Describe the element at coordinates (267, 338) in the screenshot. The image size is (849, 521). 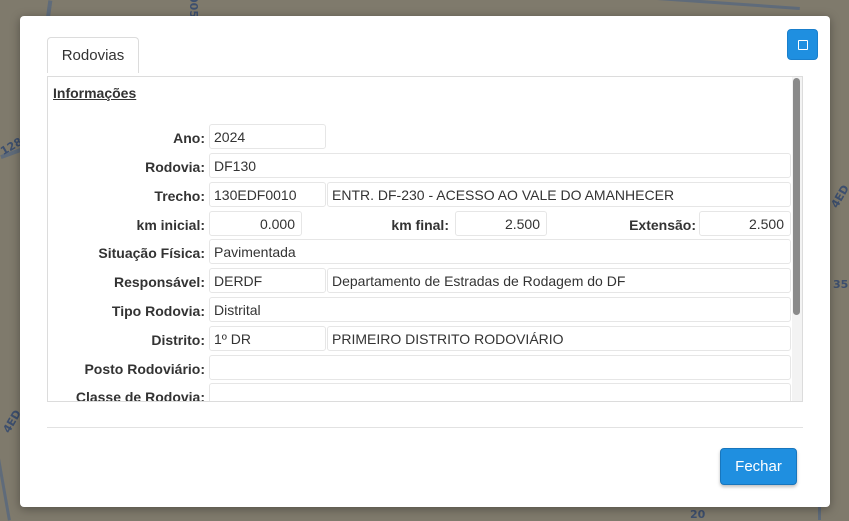
I see `distrito-code-field: 1º DR` at that location.